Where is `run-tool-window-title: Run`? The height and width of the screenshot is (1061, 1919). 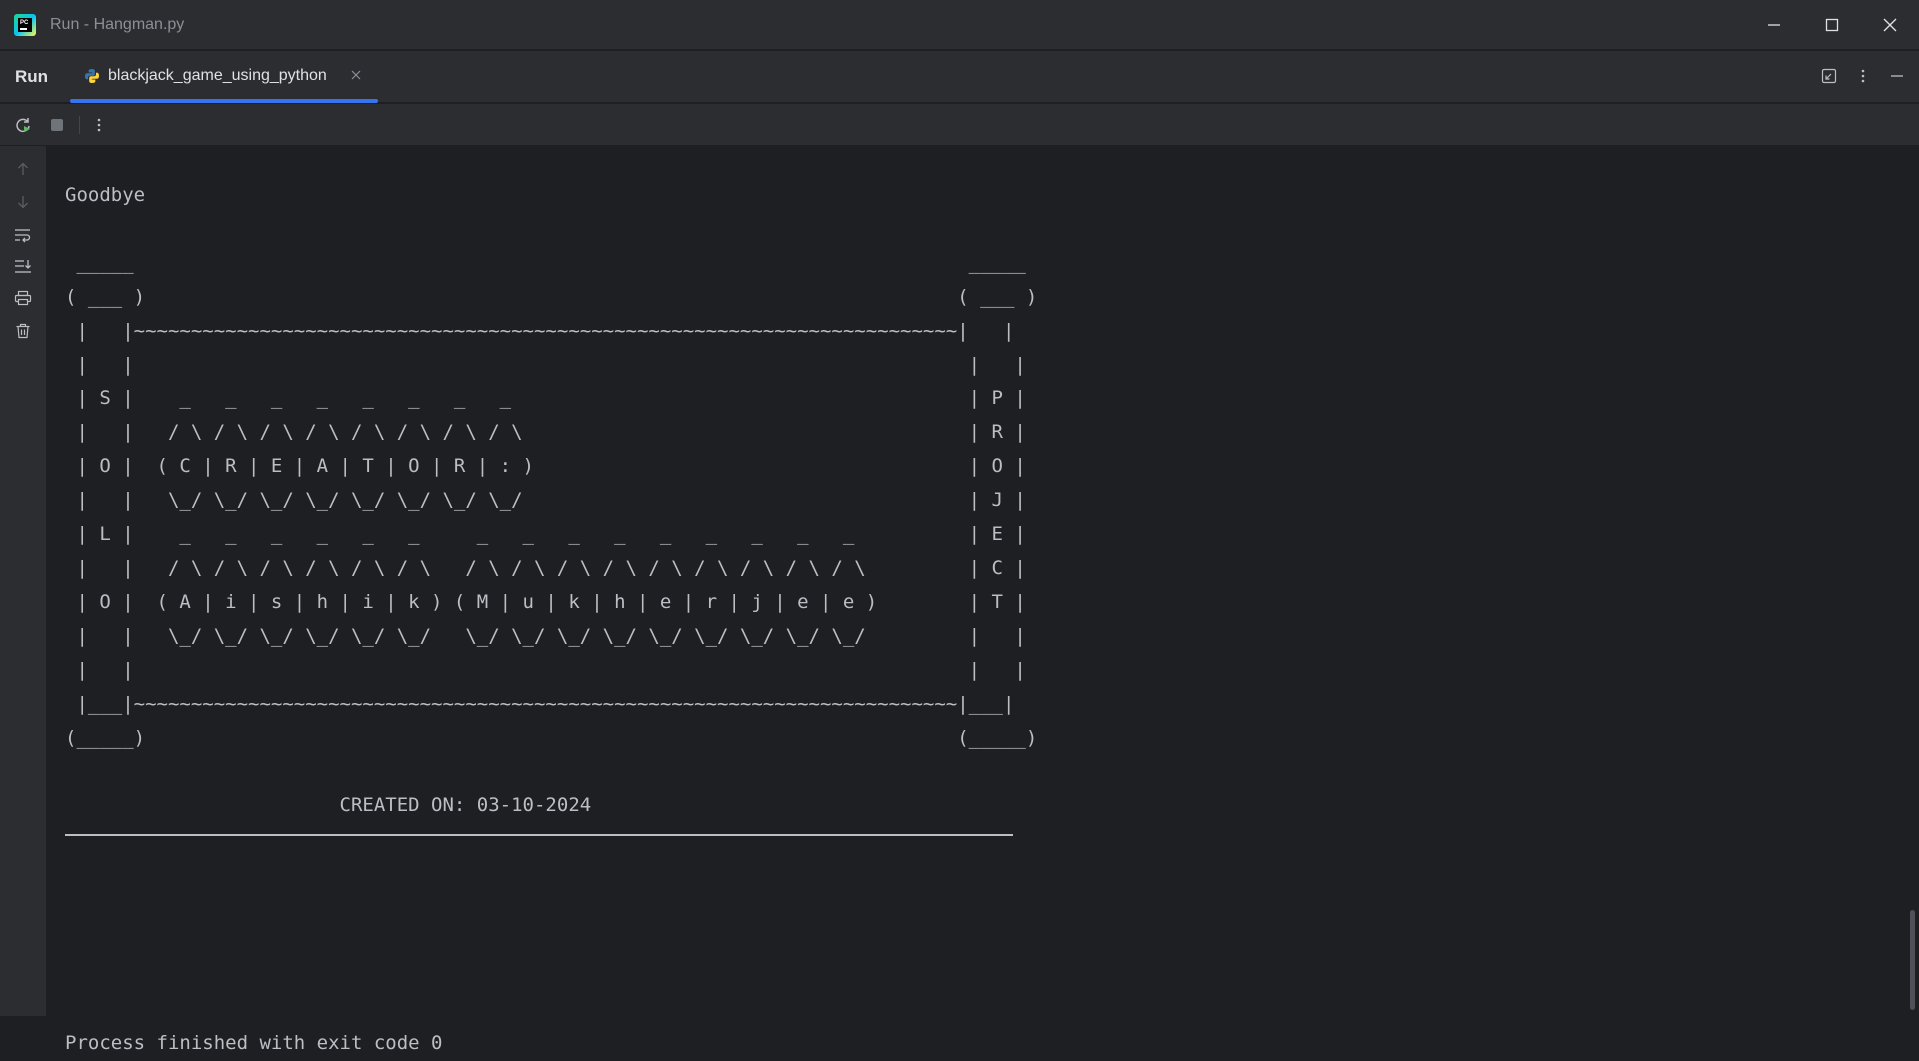 run-tool-window-title: Run is located at coordinates (31, 77).